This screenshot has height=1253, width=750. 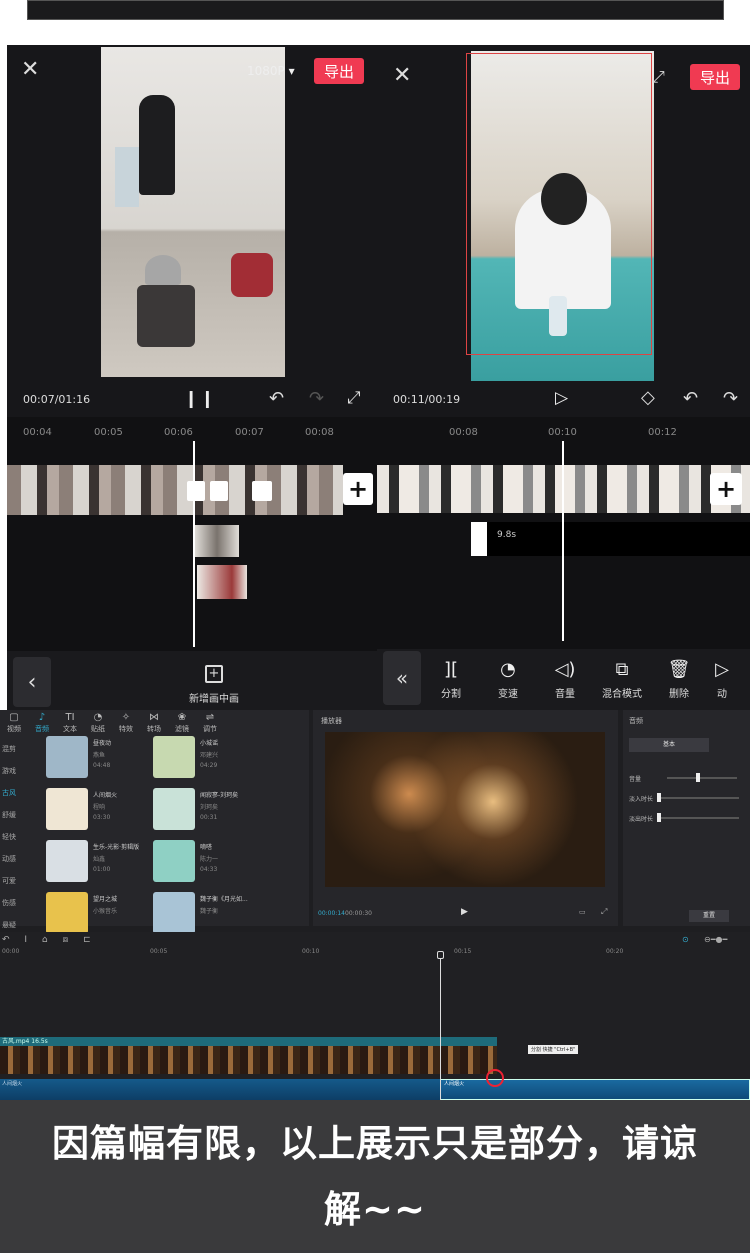 What do you see at coordinates (11, 951) in the screenshot?
I see `timeline-tick: 00:00` at bounding box center [11, 951].